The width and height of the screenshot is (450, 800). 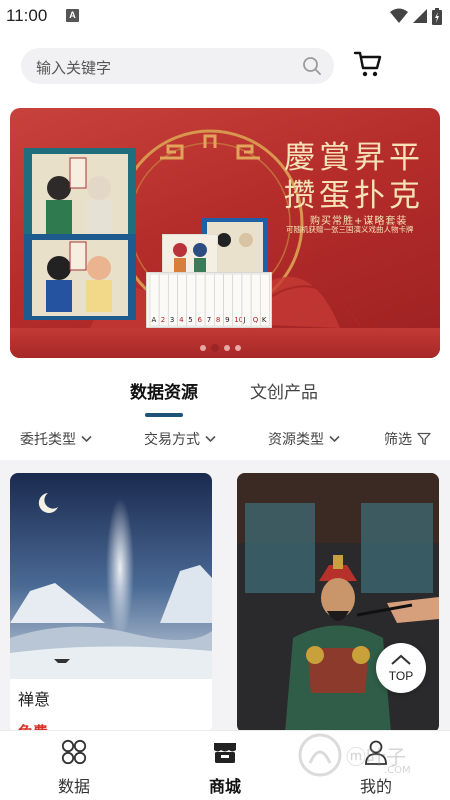 I want to click on card-rank-label: 5, so click(x=190, y=320).